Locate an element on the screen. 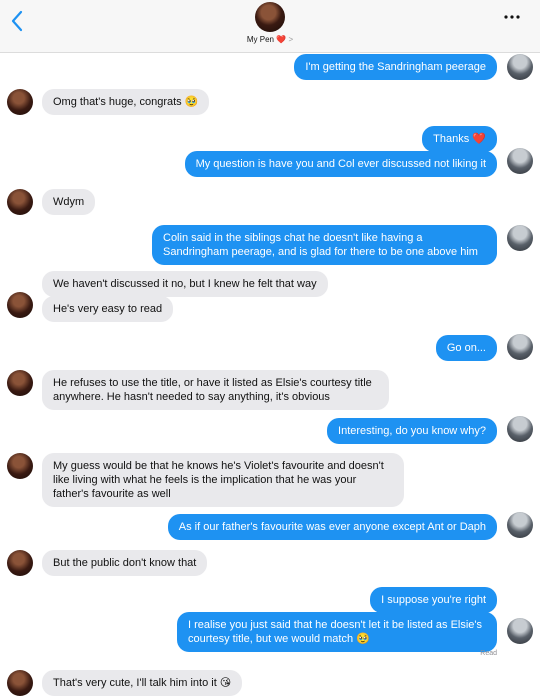 The height and width of the screenshot is (700, 540). more-options-icon is located at coordinates (512, 17).